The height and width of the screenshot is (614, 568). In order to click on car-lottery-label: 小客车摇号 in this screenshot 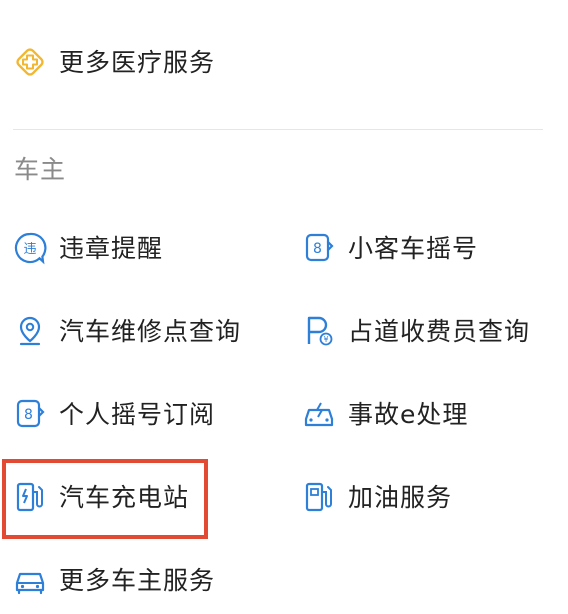, I will do `click(413, 248)`.